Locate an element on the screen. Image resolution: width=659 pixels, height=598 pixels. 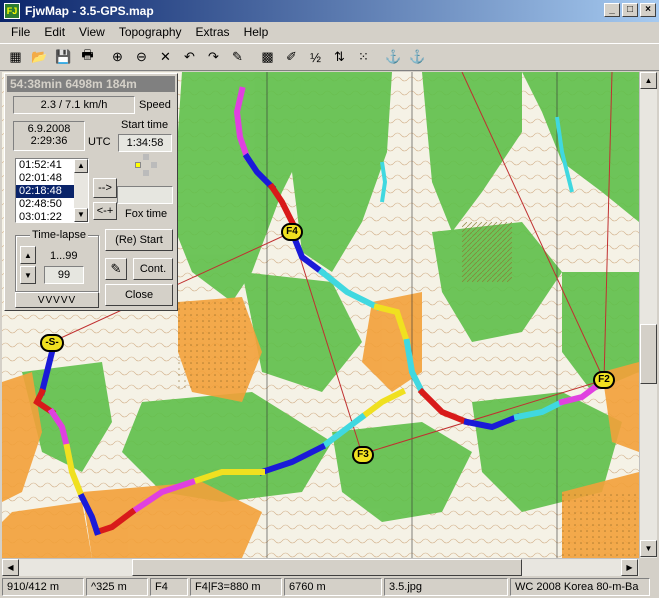
toolbar: ▦ 📂 💾 🖶 ⊕ ⊖ ✕ ↶ ↷ ✎ ▩ ✐ ½ ⇅ ⁙ ⚓ ⚓ is located at coordinates (329, 57).